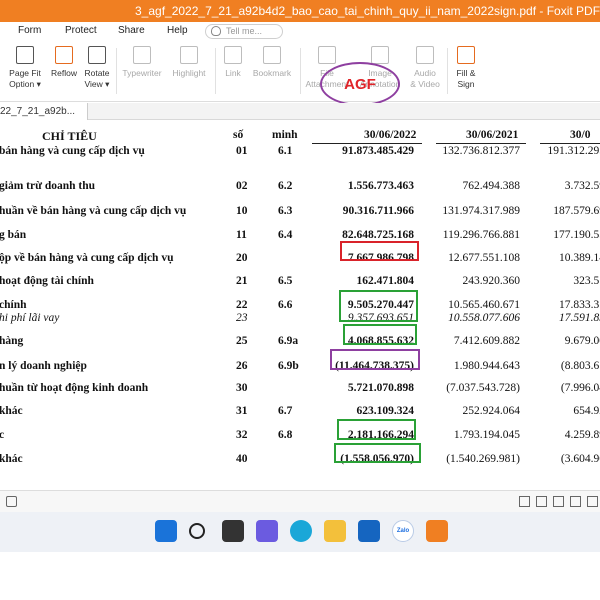  What do you see at coordinates (378, 235) in the screenshot?
I see `row-value-2022: 82.648.725.168` at bounding box center [378, 235].